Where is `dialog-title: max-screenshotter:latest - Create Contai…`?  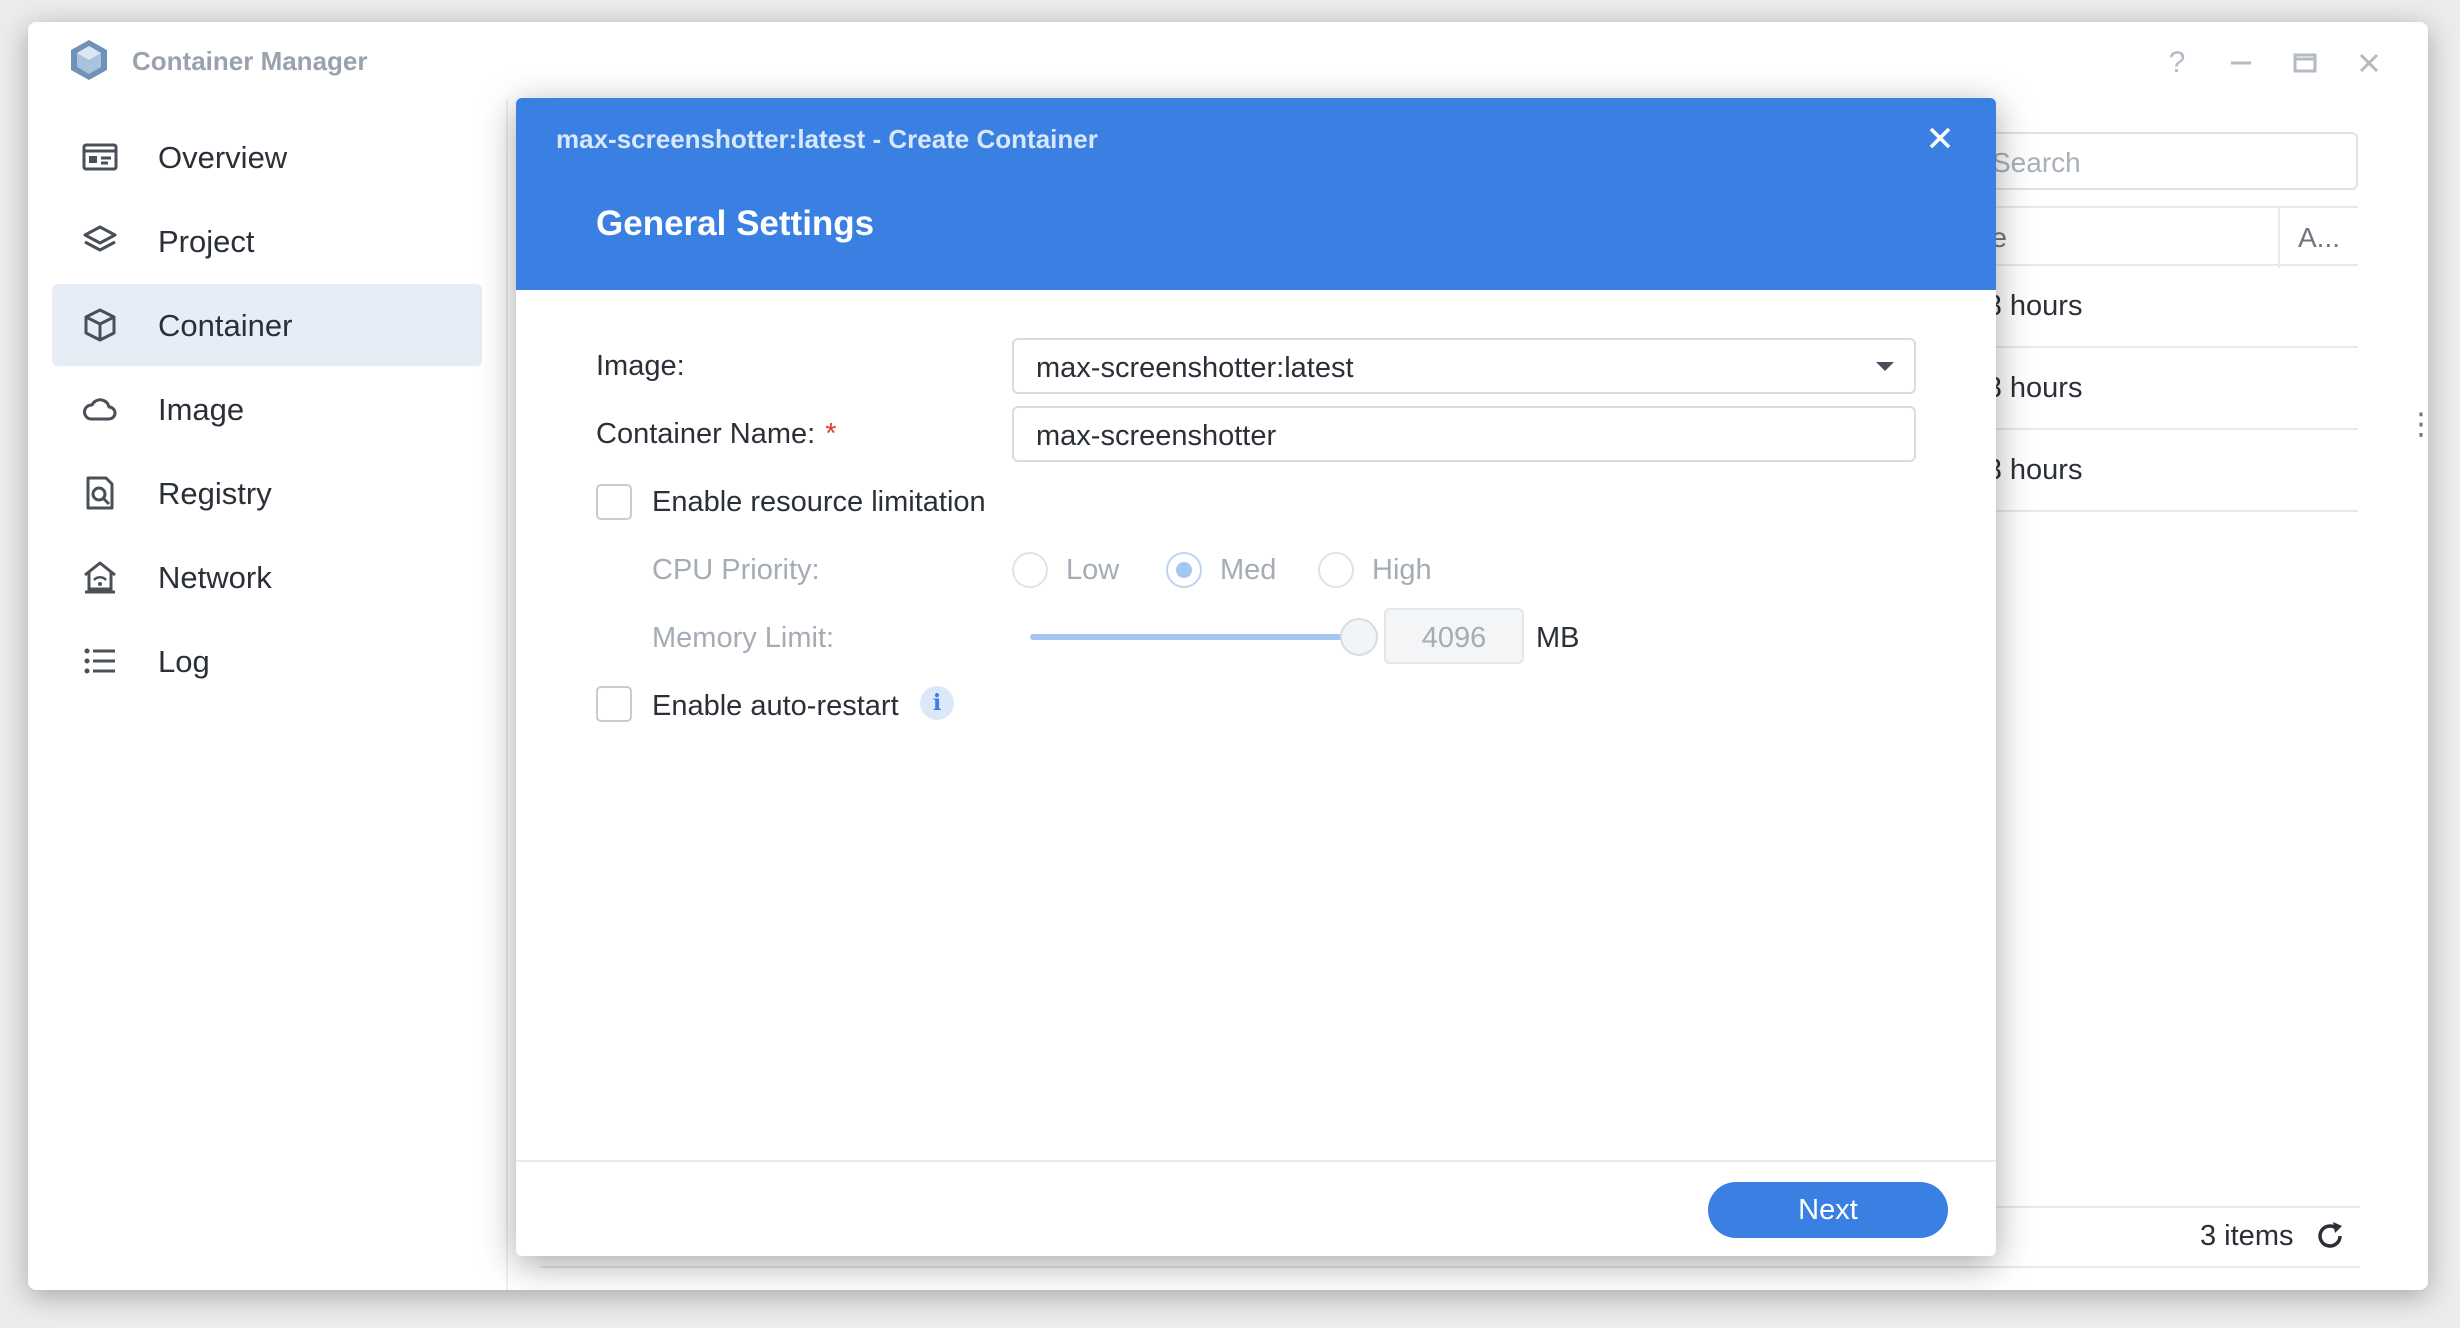
dialog-title: max-screenshotter:latest - Create Contai… is located at coordinates (827, 139).